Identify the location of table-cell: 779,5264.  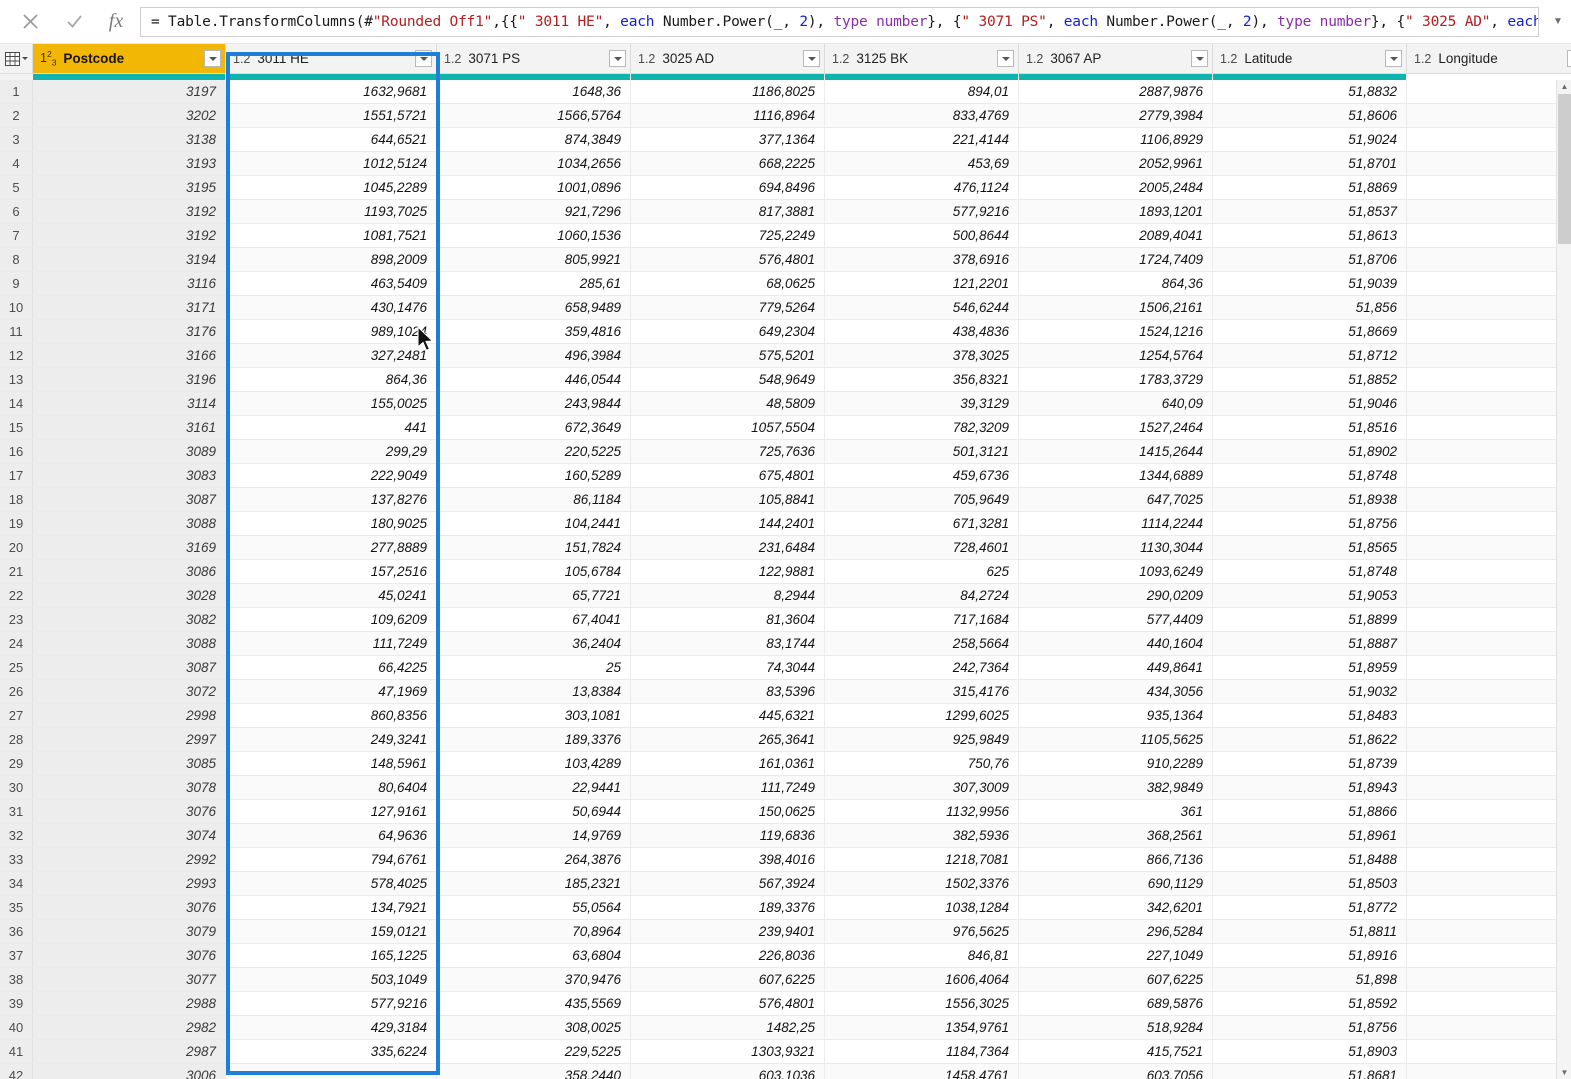
(728, 307).